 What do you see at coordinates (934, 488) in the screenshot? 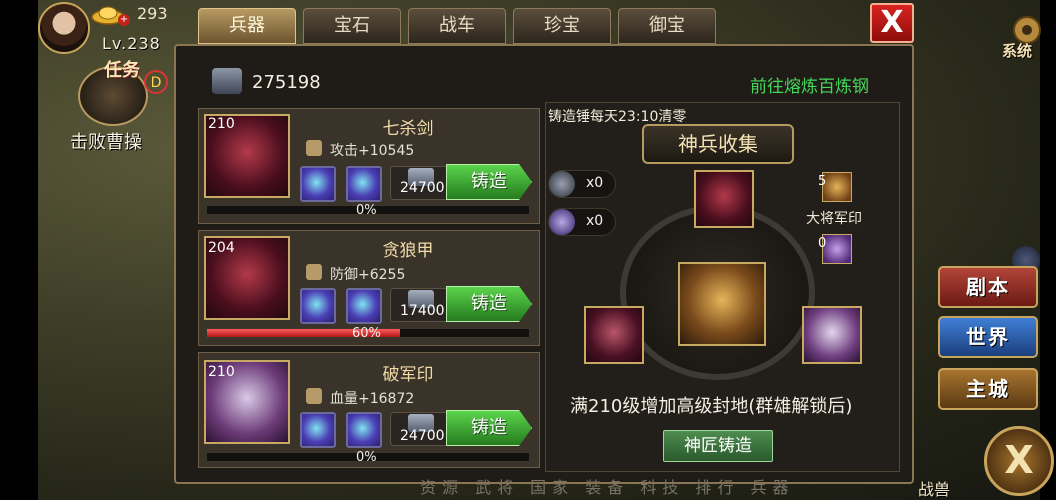
I see `beast-label: 战兽` at bounding box center [934, 488].